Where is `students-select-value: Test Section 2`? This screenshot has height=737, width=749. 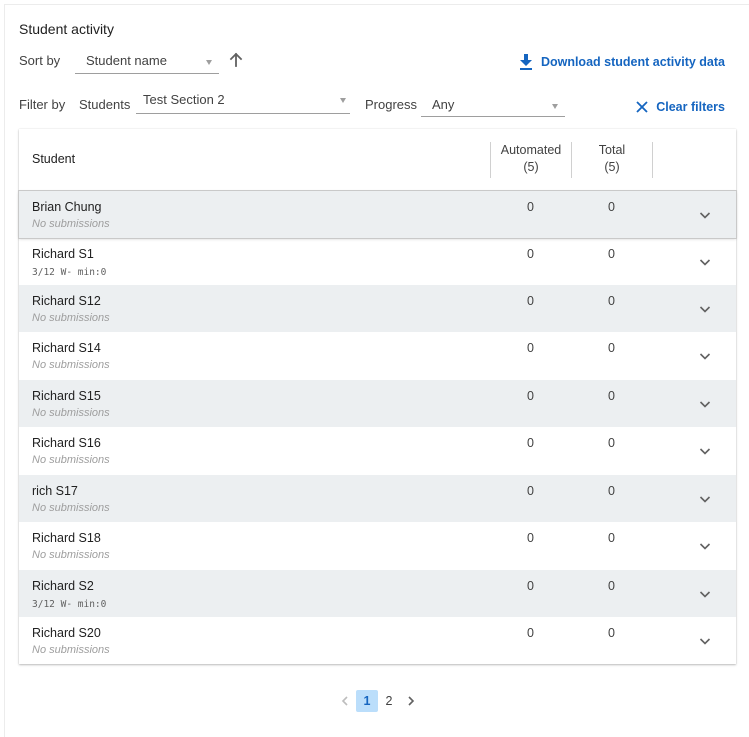
students-select-value: Test Section 2 is located at coordinates (184, 99).